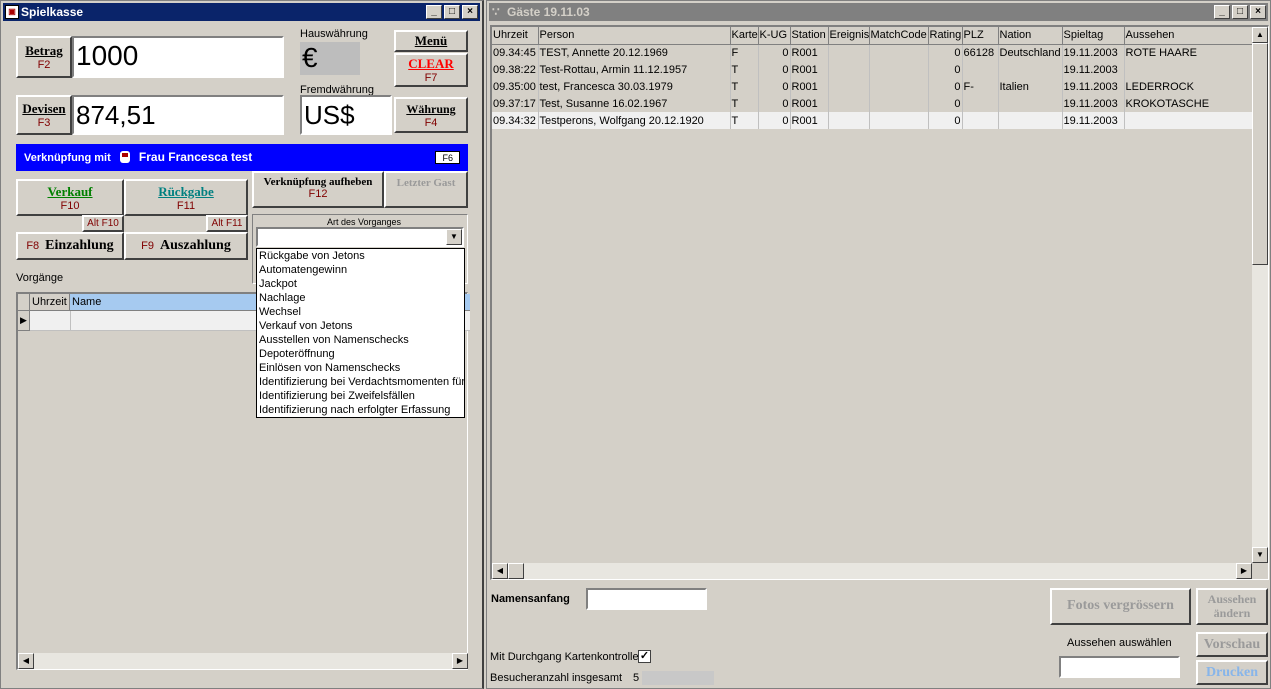 This screenshot has height=689, width=1271. Describe the element at coordinates (334, 34) in the screenshot. I see `hauswaehrung-label: Hauswährung` at that location.